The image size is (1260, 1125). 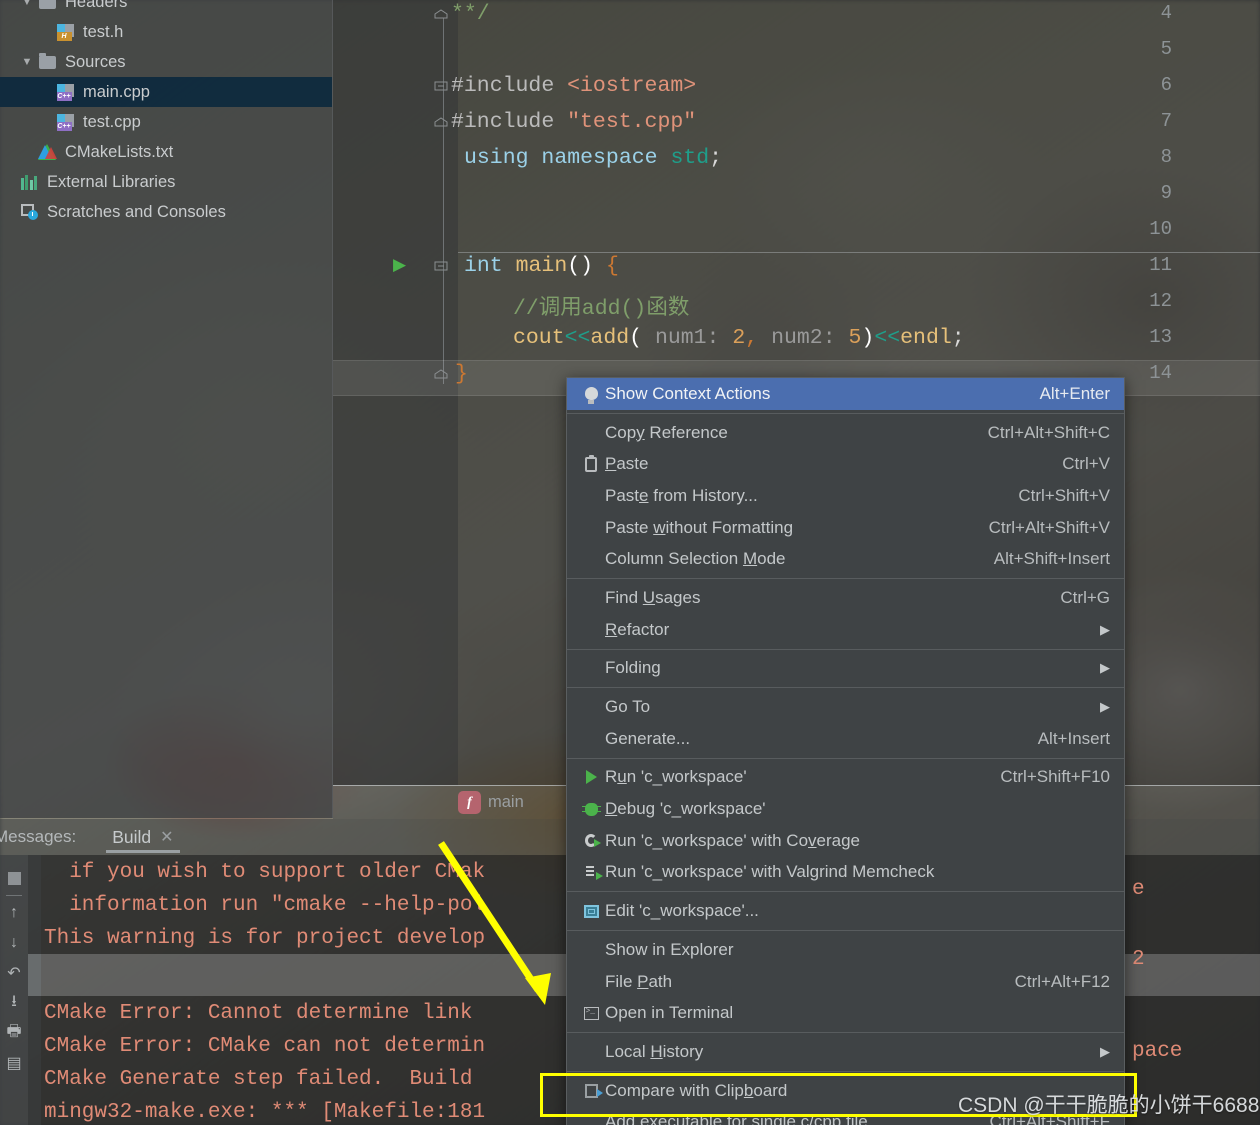 I want to click on code-line-8: using namespace std;, so click(x=593, y=158).